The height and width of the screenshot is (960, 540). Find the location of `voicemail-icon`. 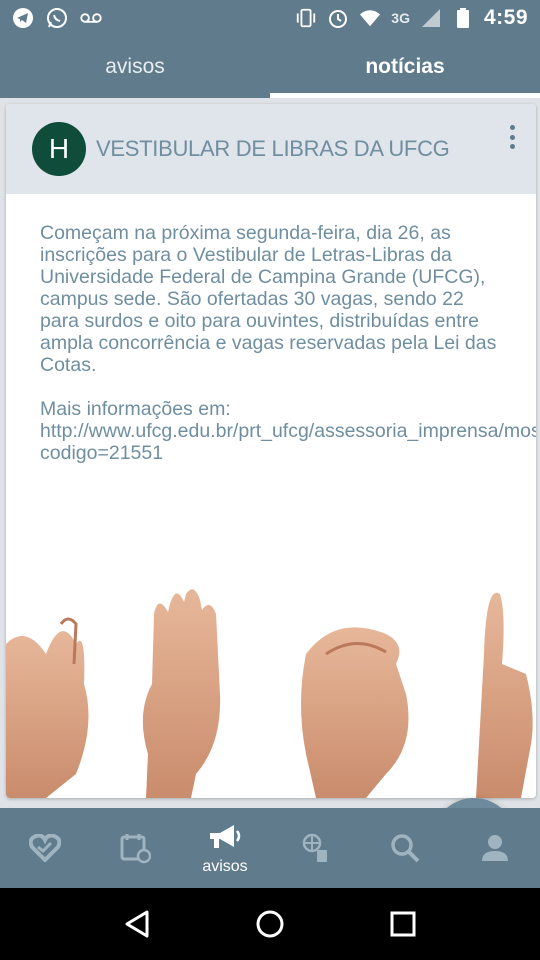

voicemail-icon is located at coordinates (91, 18).